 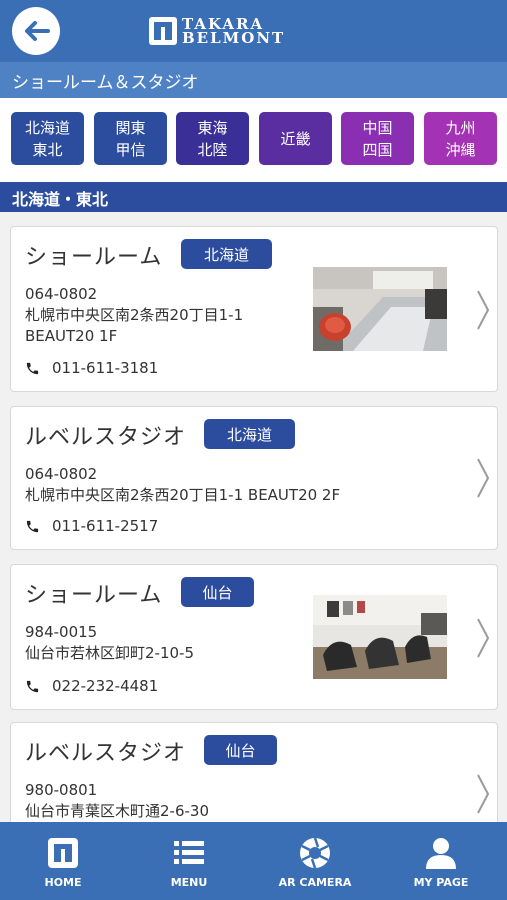 What do you see at coordinates (189, 852) in the screenshot?
I see `menu-icon` at bounding box center [189, 852].